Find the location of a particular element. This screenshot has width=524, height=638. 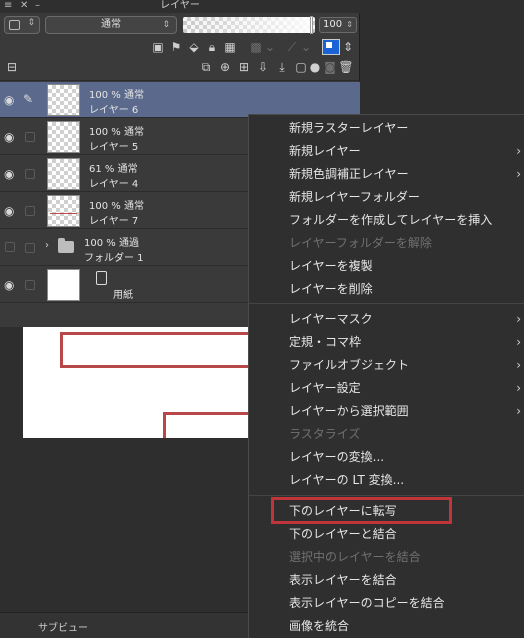

blend-mode-label: 通常 is located at coordinates (111, 24).